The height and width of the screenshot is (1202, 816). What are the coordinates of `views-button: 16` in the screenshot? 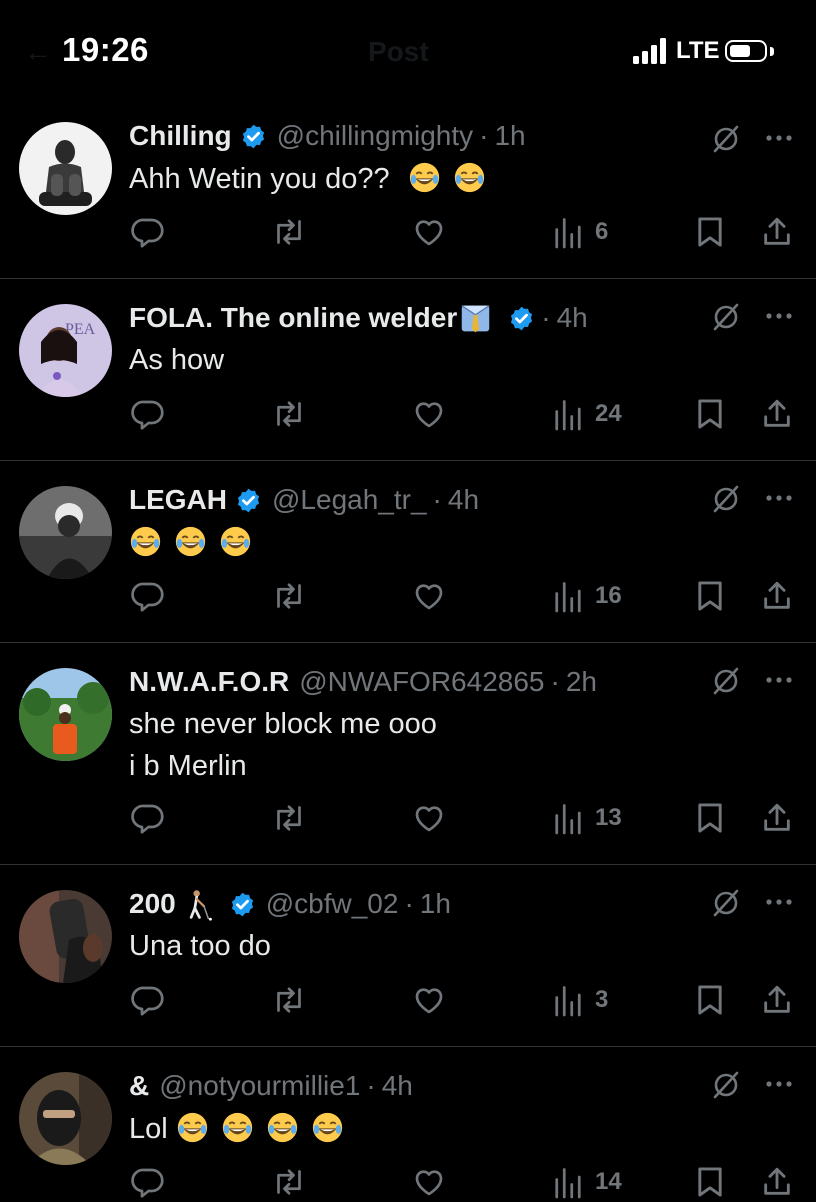 It's located at (587, 596).